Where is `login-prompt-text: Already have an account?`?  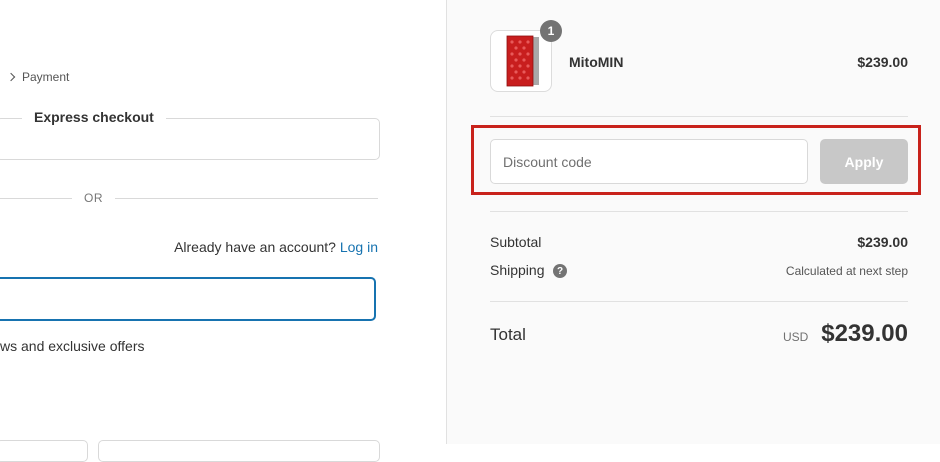
login-prompt-text: Already have an account? is located at coordinates (255, 247).